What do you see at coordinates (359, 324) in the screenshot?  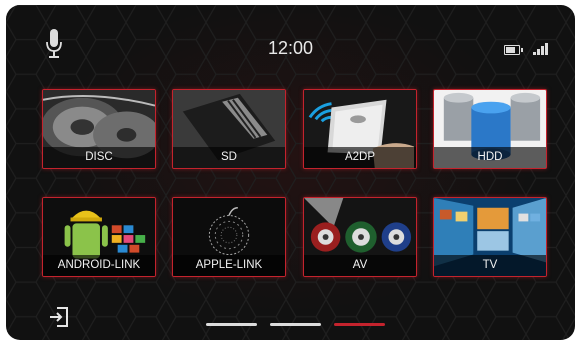 I see `page-dot-3-active` at bounding box center [359, 324].